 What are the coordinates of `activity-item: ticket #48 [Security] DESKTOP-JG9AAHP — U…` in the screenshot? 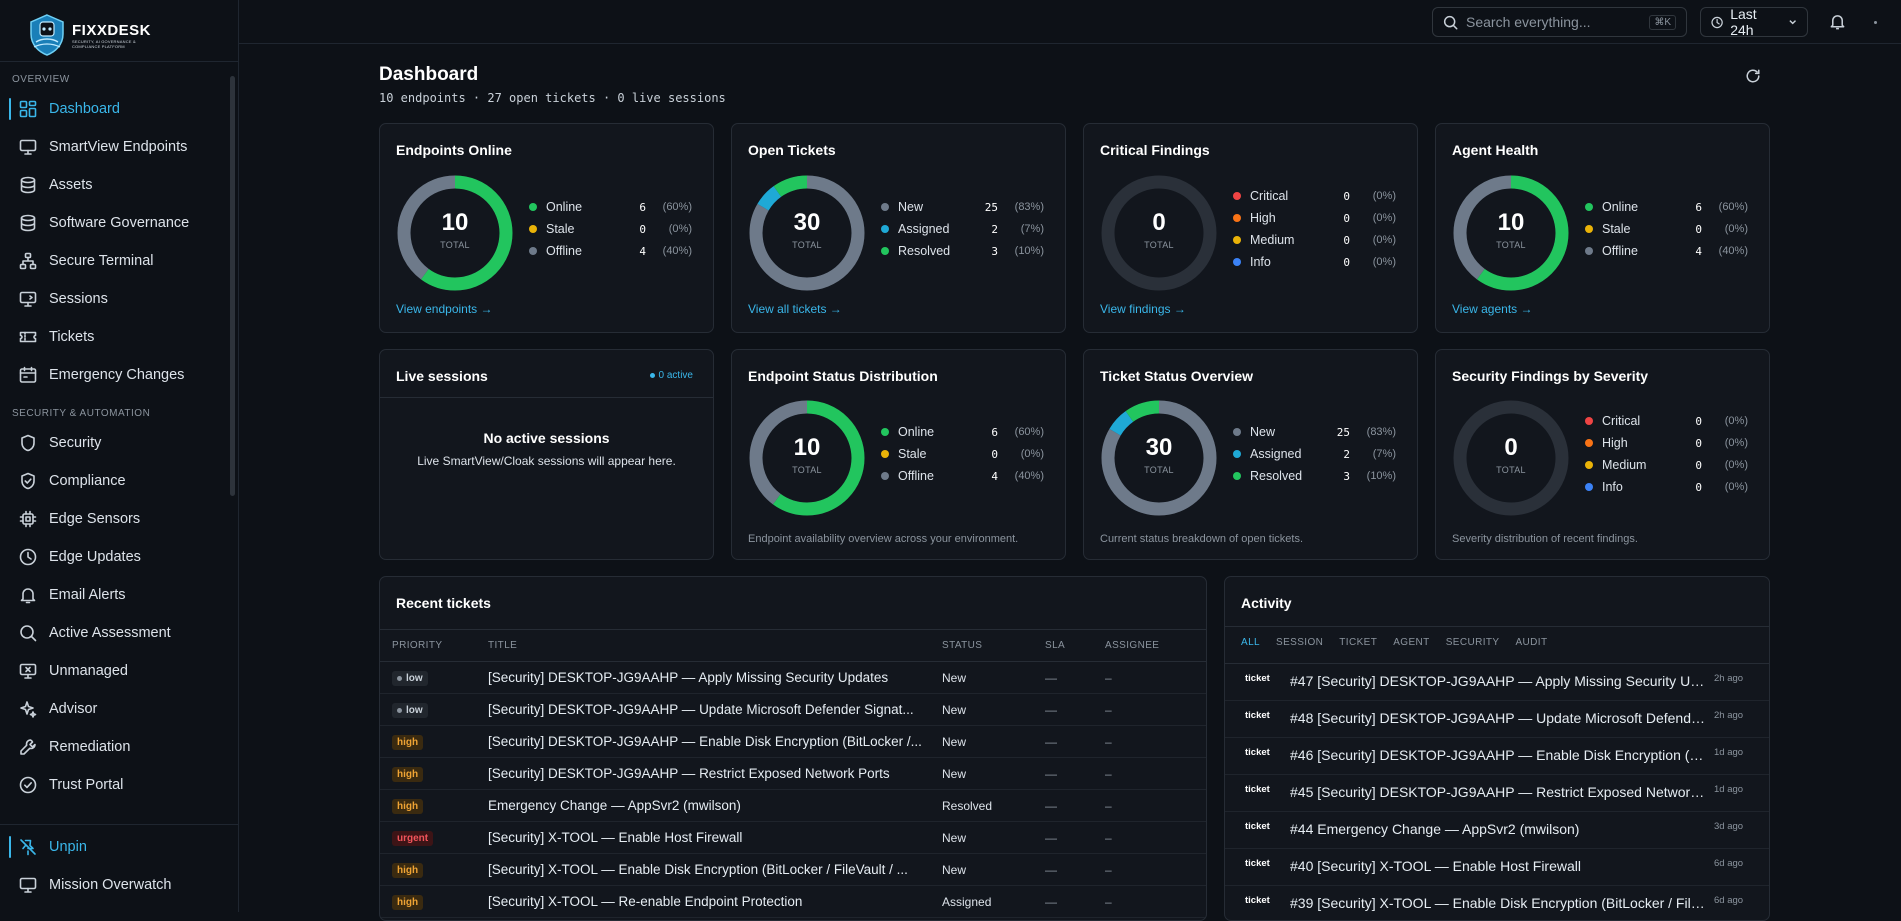 It's located at (1497, 719).